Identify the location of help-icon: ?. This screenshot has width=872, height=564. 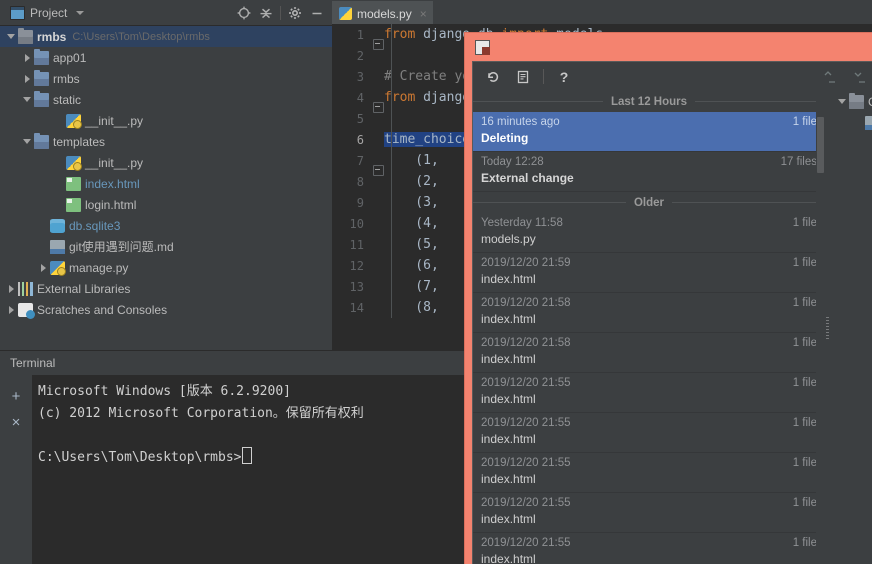
(564, 77).